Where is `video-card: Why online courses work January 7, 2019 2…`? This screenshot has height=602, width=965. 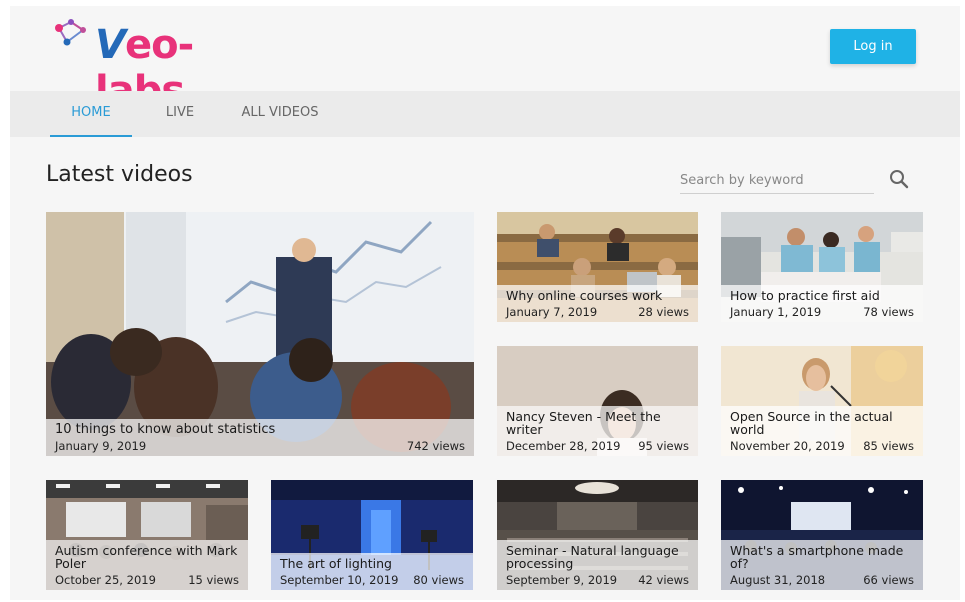
video-card: Why online courses work January 7, 2019 2… is located at coordinates (597, 267).